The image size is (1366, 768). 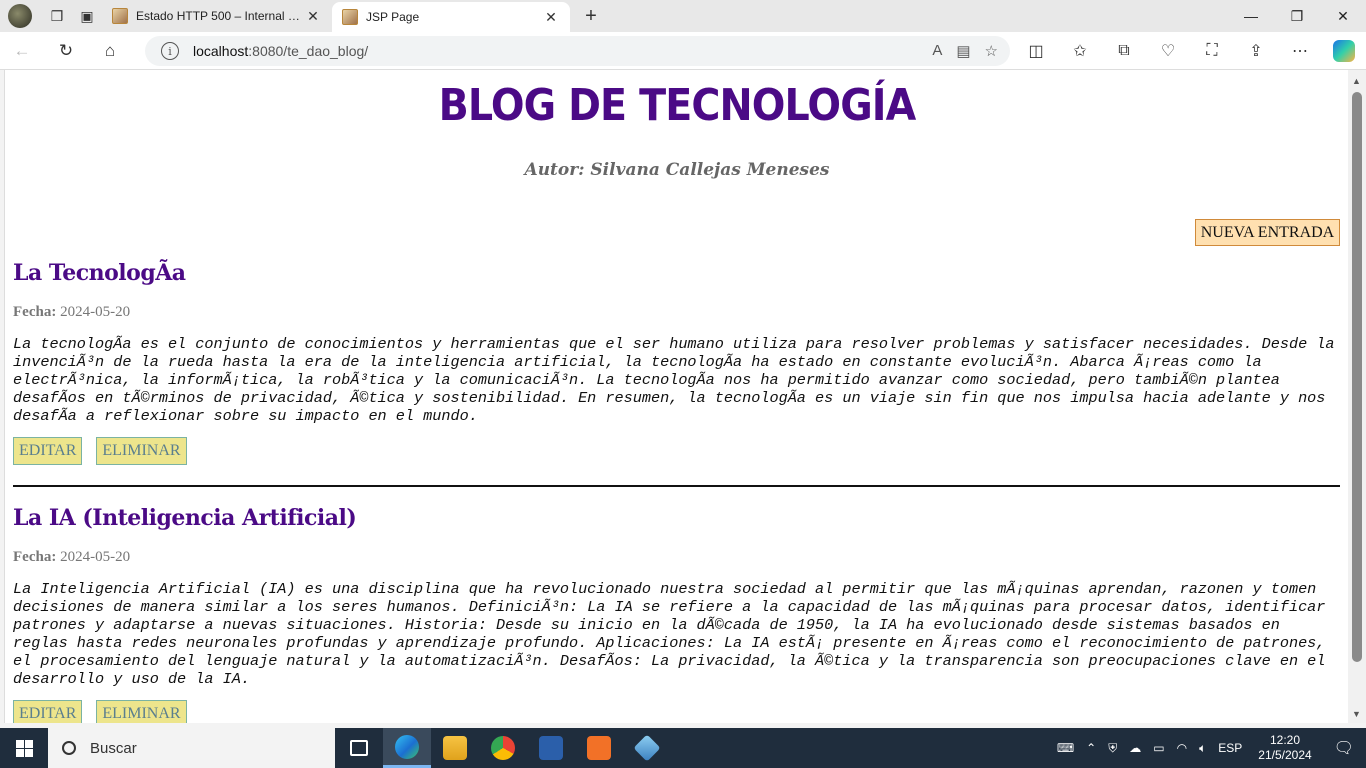 I want to click on windows-logo-icon, so click(x=24, y=748).